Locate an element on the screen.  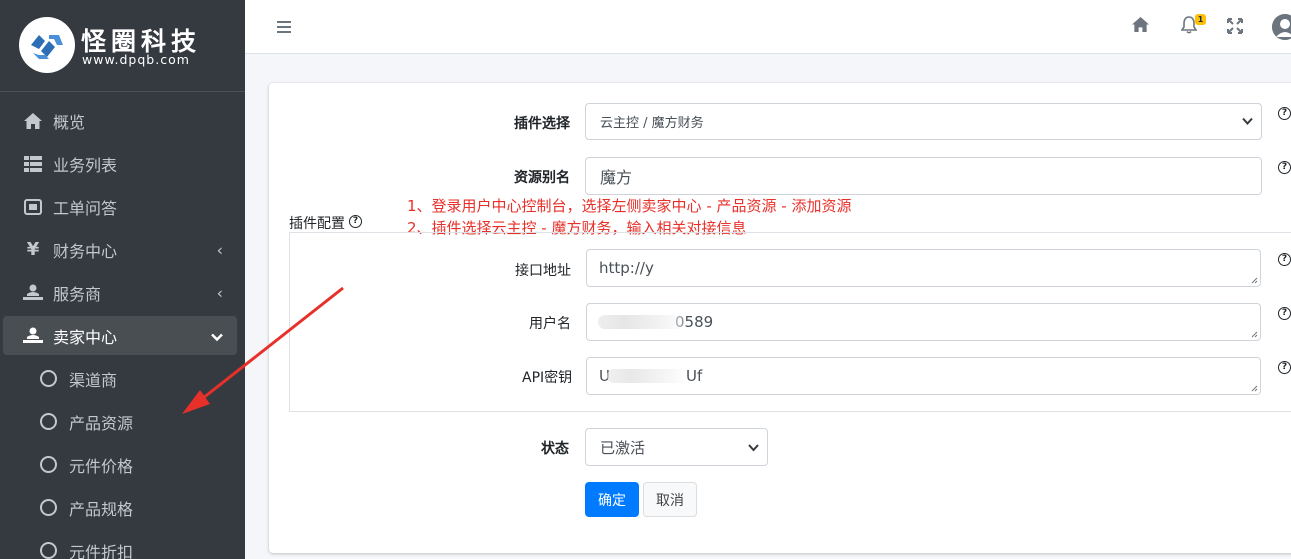
status-select: 已激活 is located at coordinates (676, 447).